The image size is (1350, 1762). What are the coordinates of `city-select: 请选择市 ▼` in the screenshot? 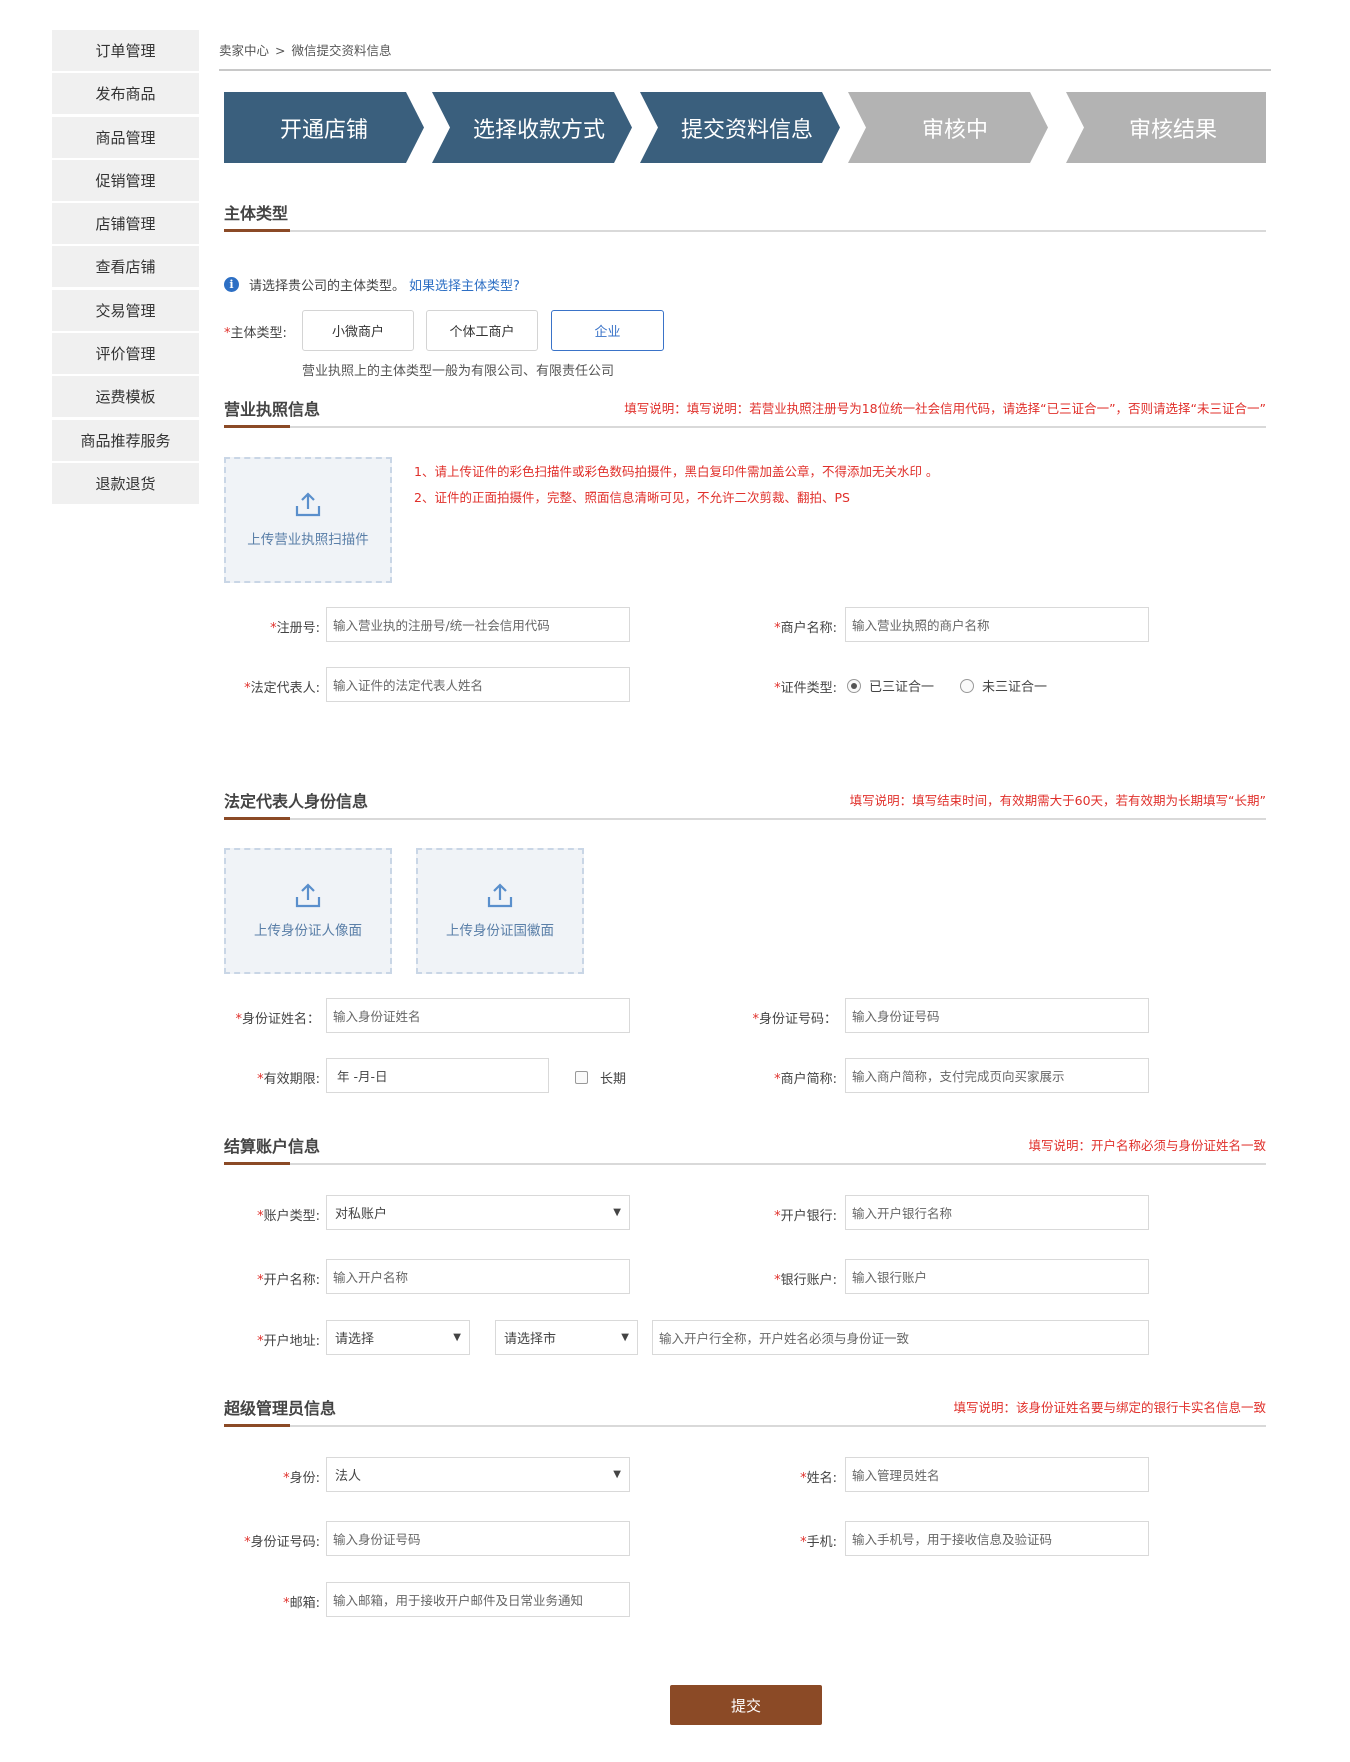 It's located at (566, 1337).